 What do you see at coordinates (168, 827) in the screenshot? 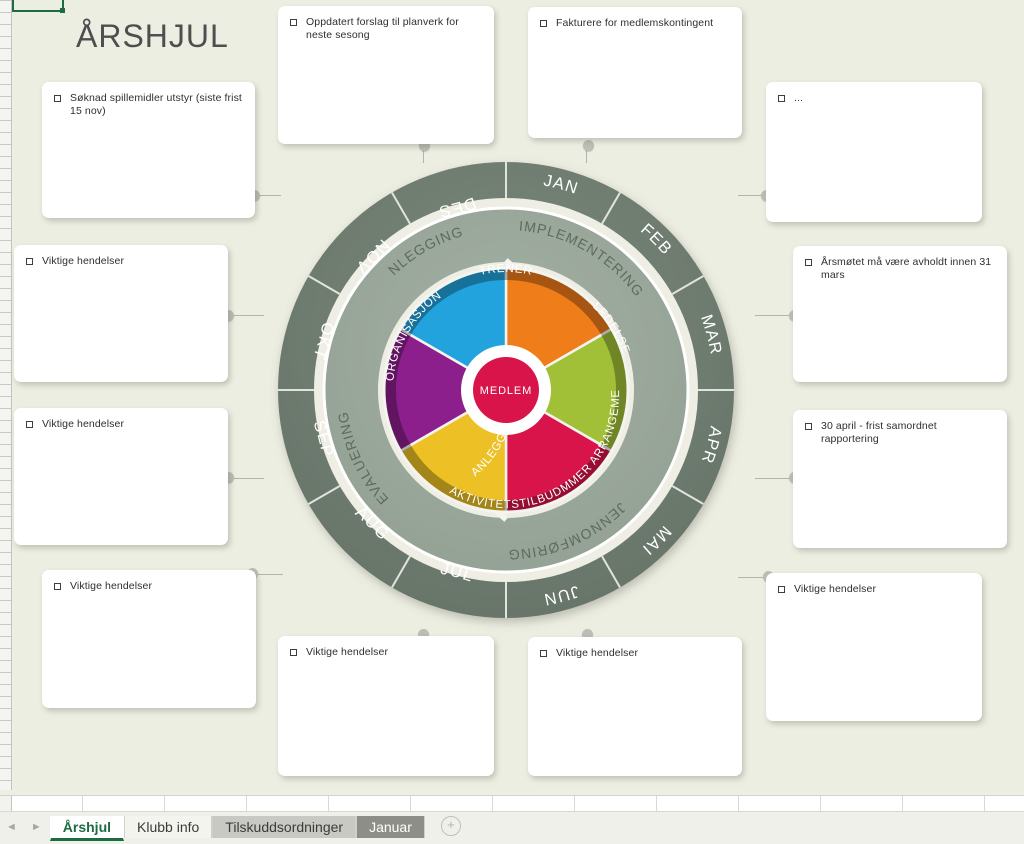
I see `sheet-tab-klubb-info: Klubb info` at bounding box center [168, 827].